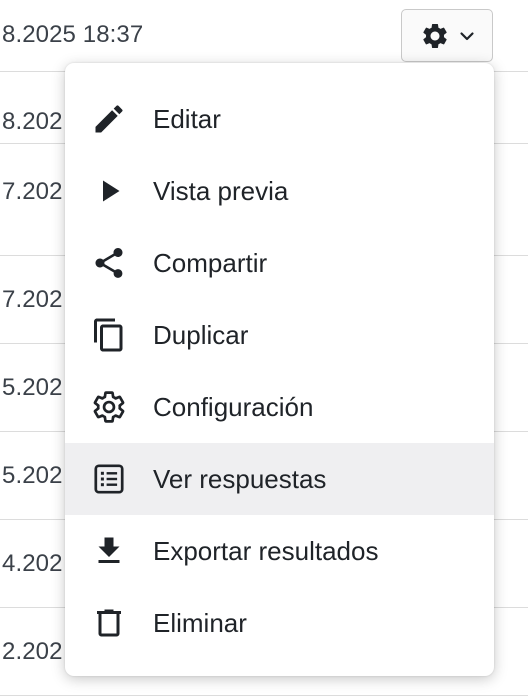  I want to click on menu-item-delete: Eliminar, so click(279, 623).